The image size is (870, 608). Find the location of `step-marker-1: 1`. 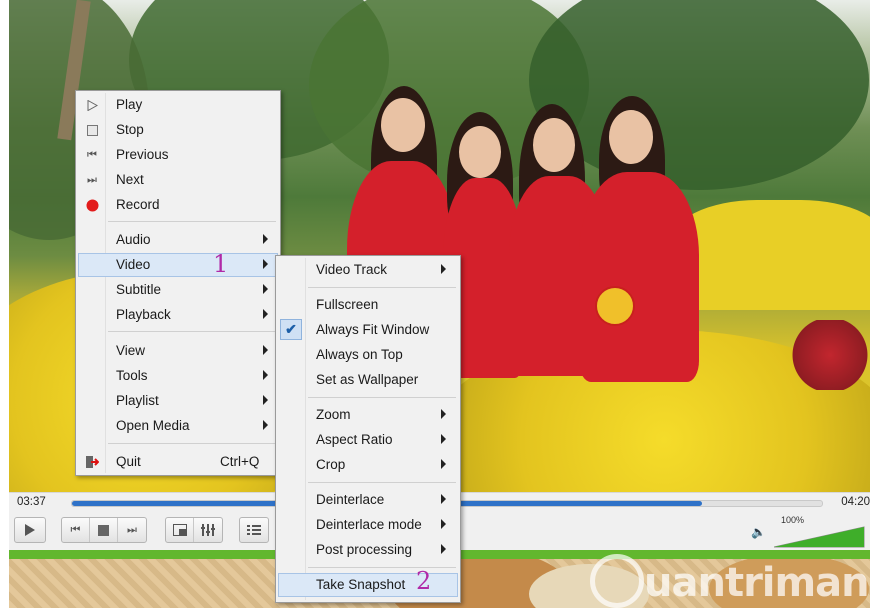

step-marker-1: 1 is located at coordinates (221, 264).